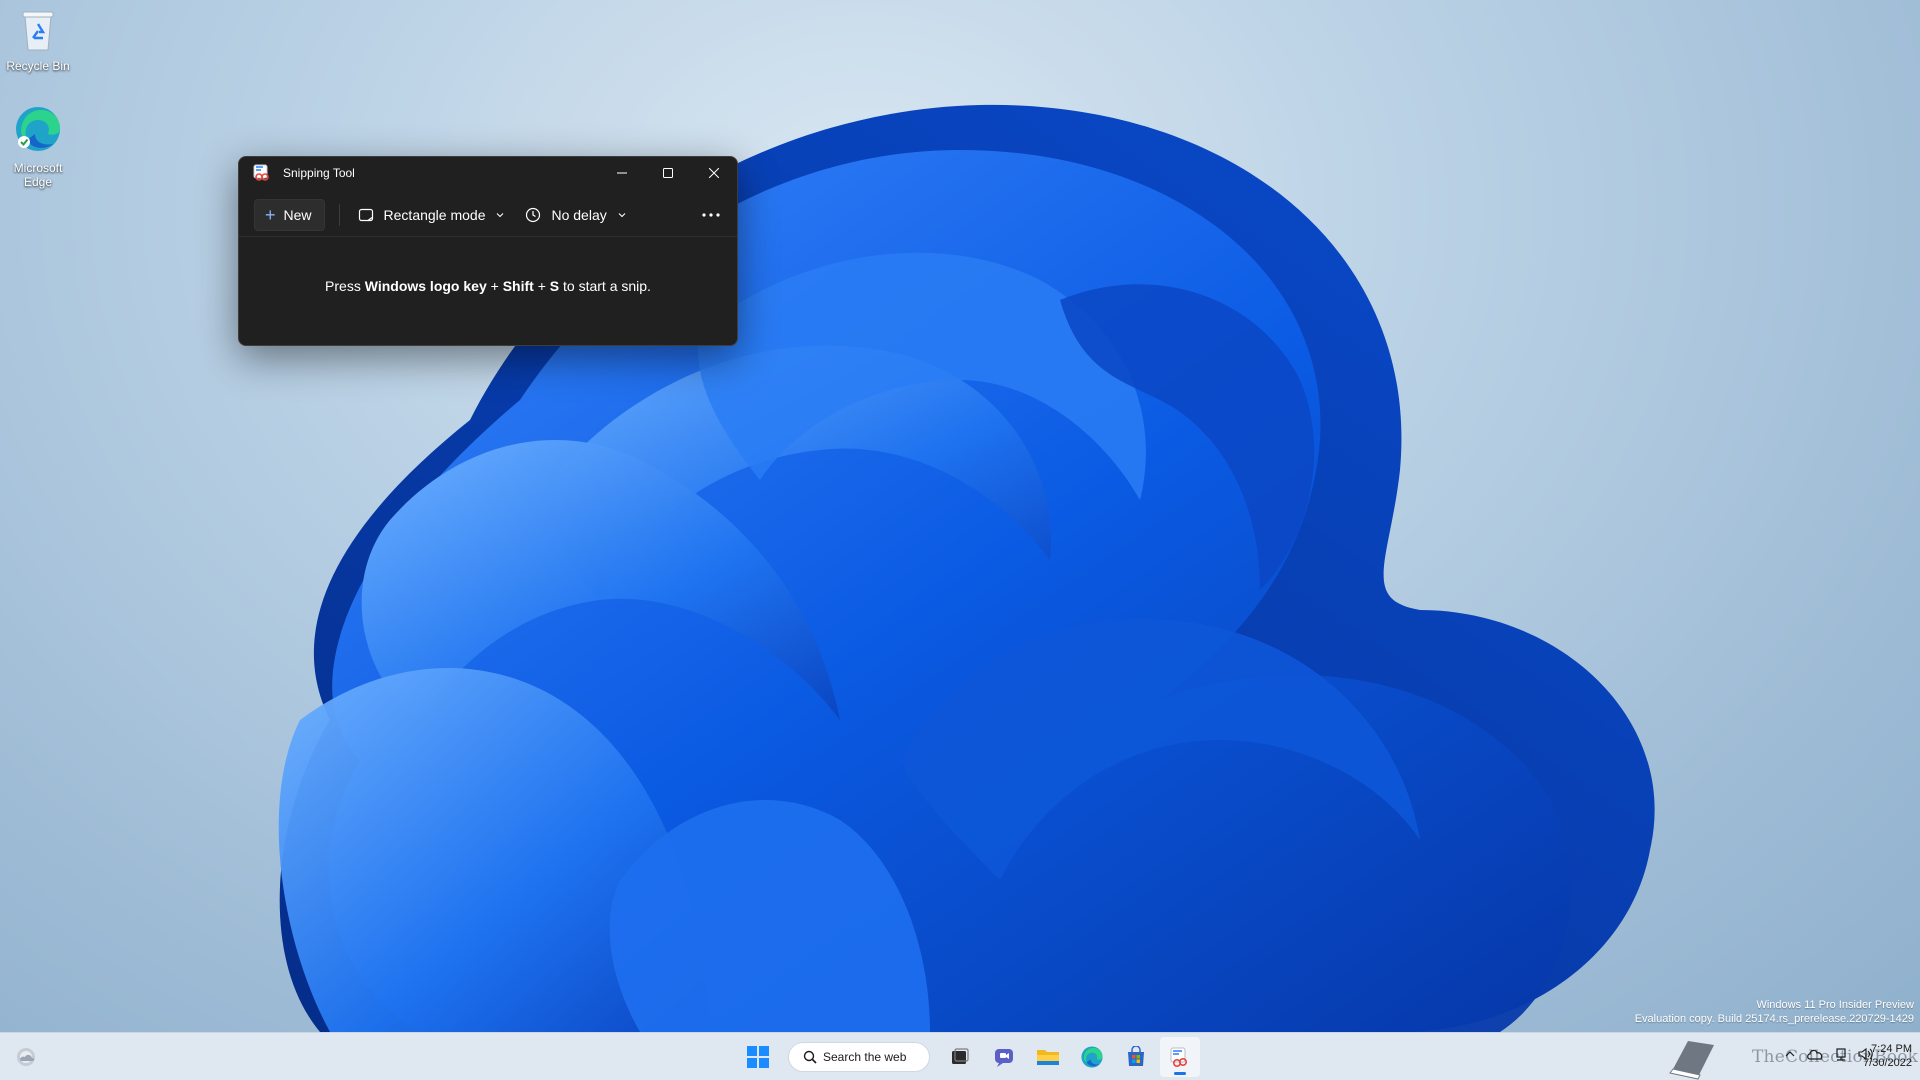 The image size is (1920, 1080). Describe the element at coordinates (319, 173) in the screenshot. I see `window-title: Snipping Tool` at that location.